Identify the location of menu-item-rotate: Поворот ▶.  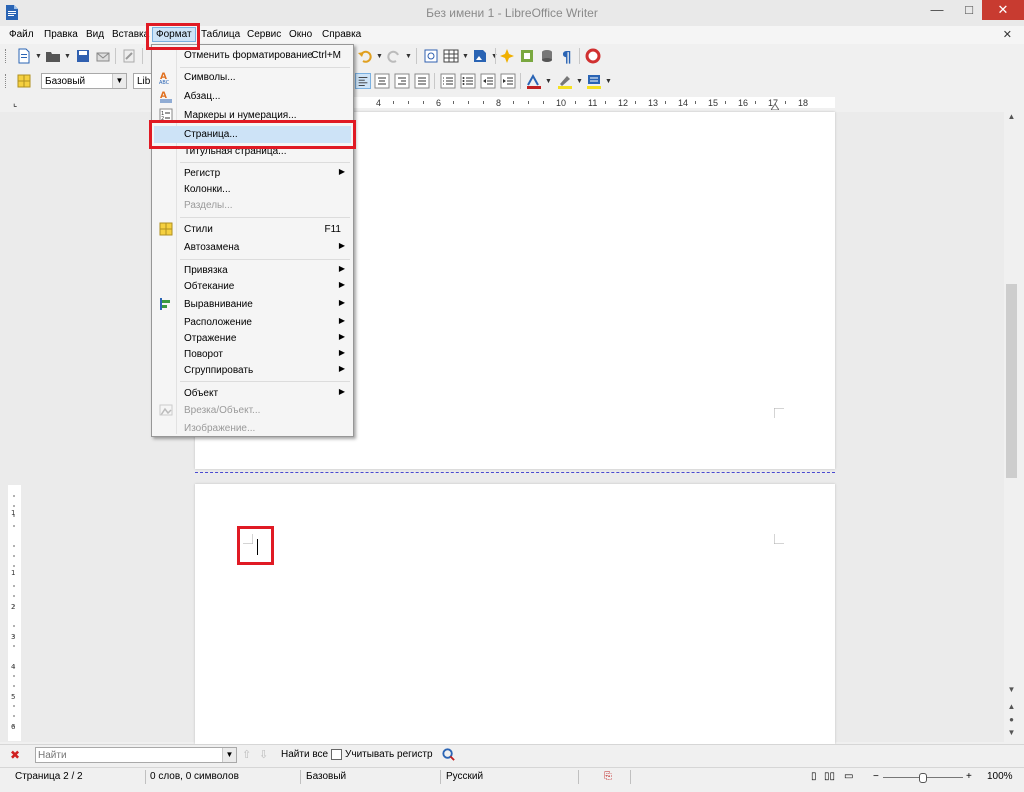
(252, 354).